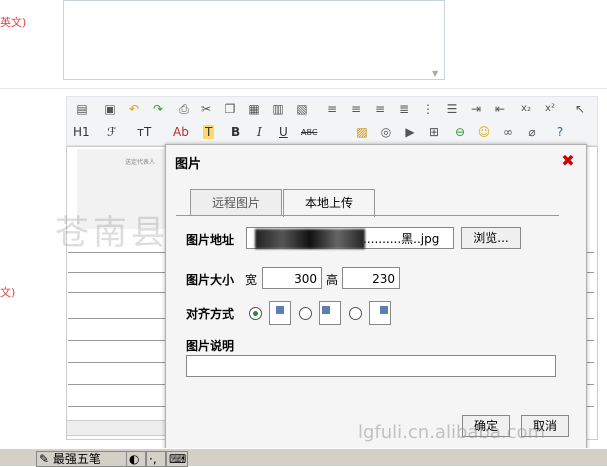 This screenshot has width=607, height=467. What do you see at coordinates (550, 109) in the screenshot?
I see `superscript-icon: x²` at bounding box center [550, 109].